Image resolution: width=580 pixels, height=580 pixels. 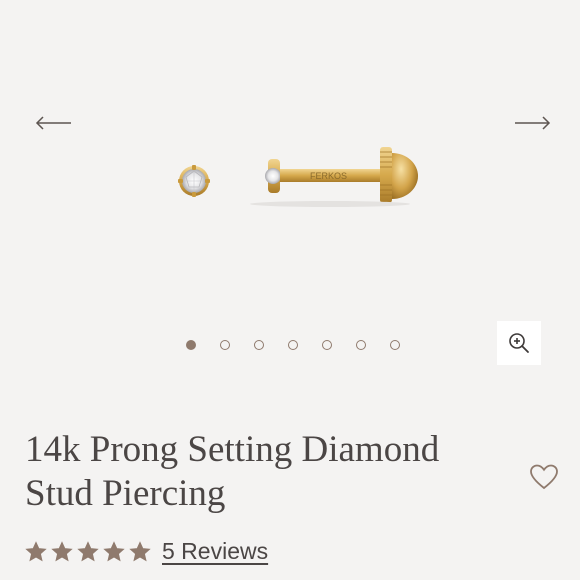 What do you see at coordinates (232, 471) in the screenshot?
I see `product-title: 14k Prong Setting Diamond Stud Piercing` at bounding box center [232, 471].